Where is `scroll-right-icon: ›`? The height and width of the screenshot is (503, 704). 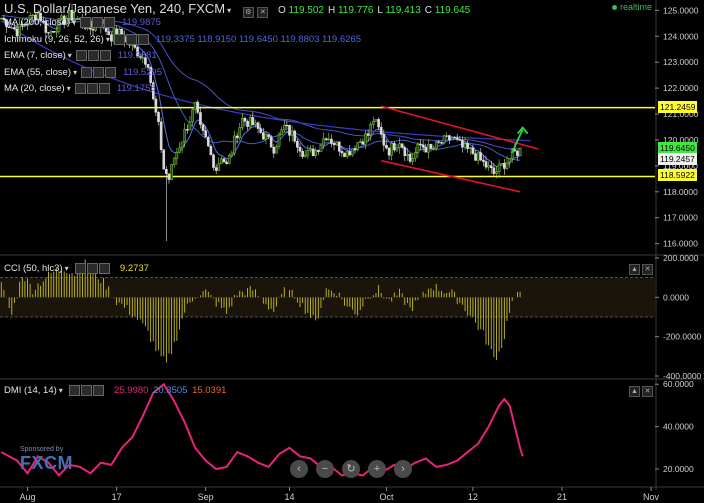
scroll-right-icon: › is located at coordinates (403, 469).